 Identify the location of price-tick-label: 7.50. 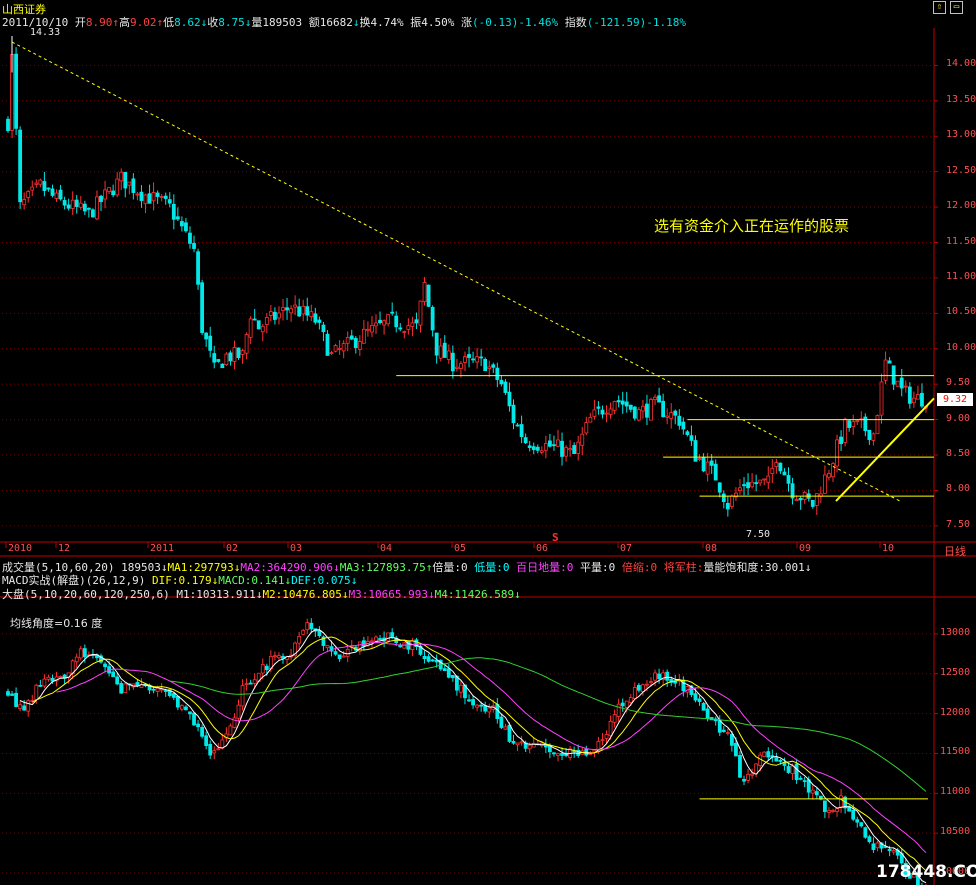
(958, 524).